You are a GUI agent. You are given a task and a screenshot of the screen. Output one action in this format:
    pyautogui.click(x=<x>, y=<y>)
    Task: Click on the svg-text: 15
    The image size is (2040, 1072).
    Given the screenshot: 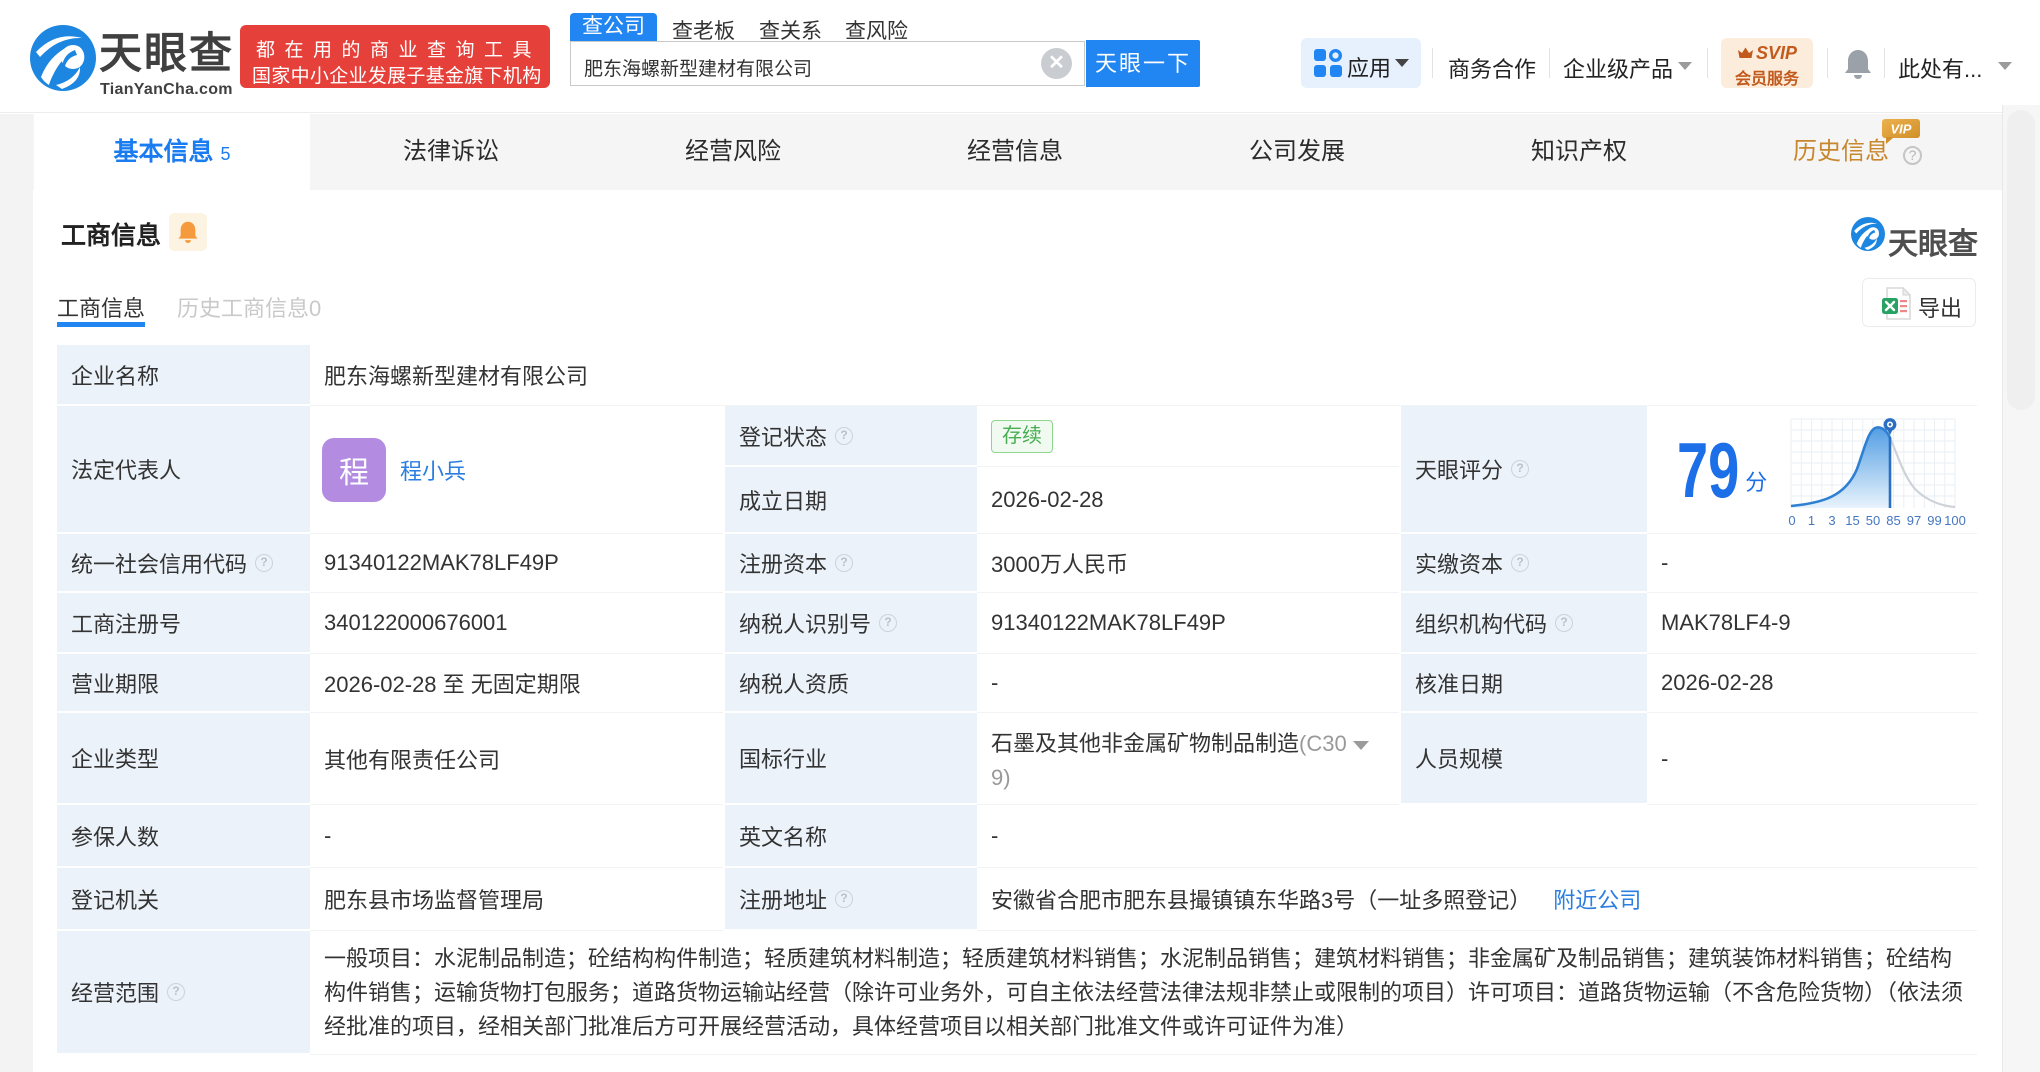 What is the action you would take?
    pyautogui.click(x=1852, y=520)
    